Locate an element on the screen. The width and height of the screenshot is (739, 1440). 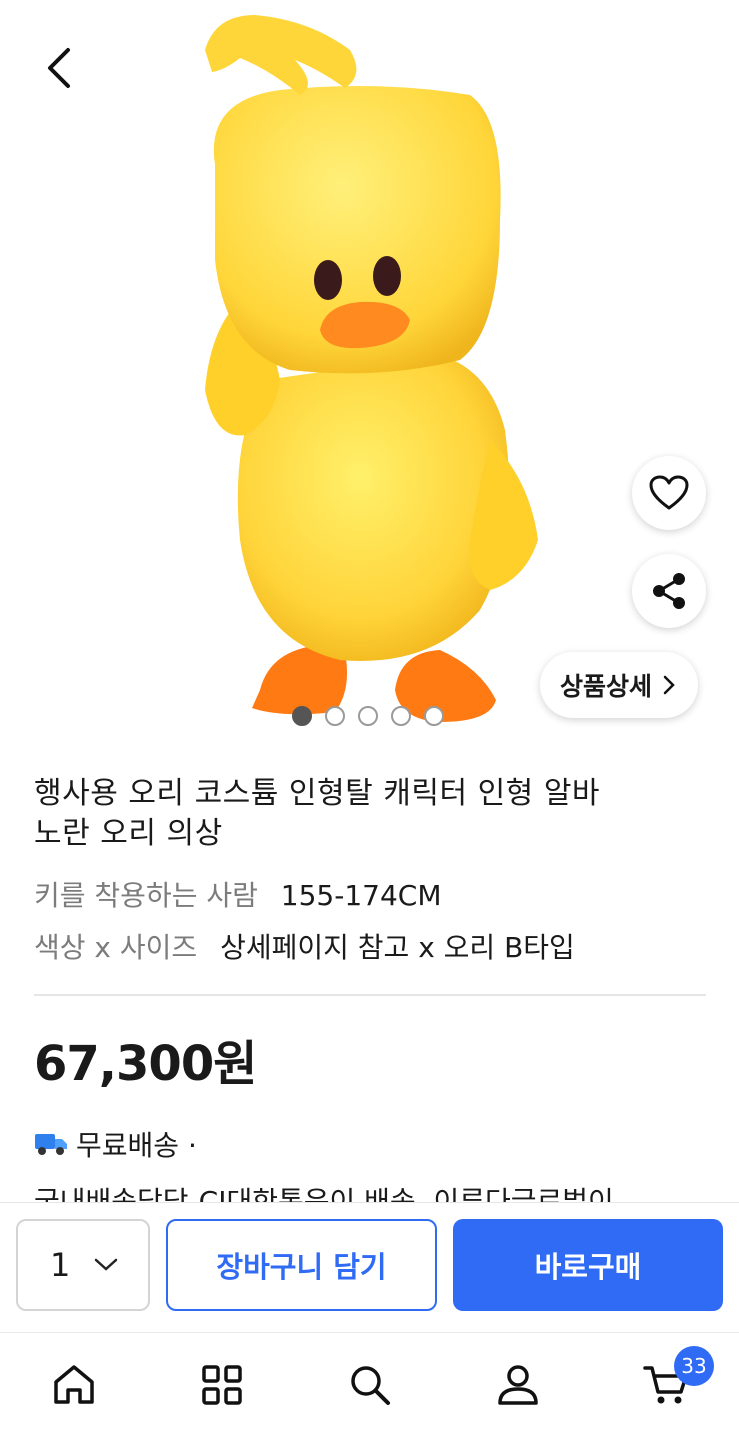
add-to-cart-button: 장바구니 담기 is located at coordinates (301, 1265).